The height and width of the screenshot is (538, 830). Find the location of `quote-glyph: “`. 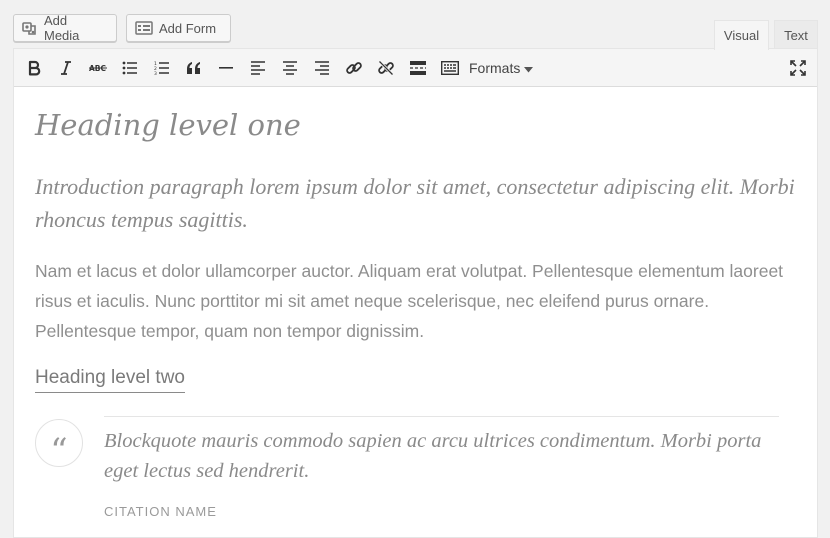

quote-glyph: “ is located at coordinates (59, 451).